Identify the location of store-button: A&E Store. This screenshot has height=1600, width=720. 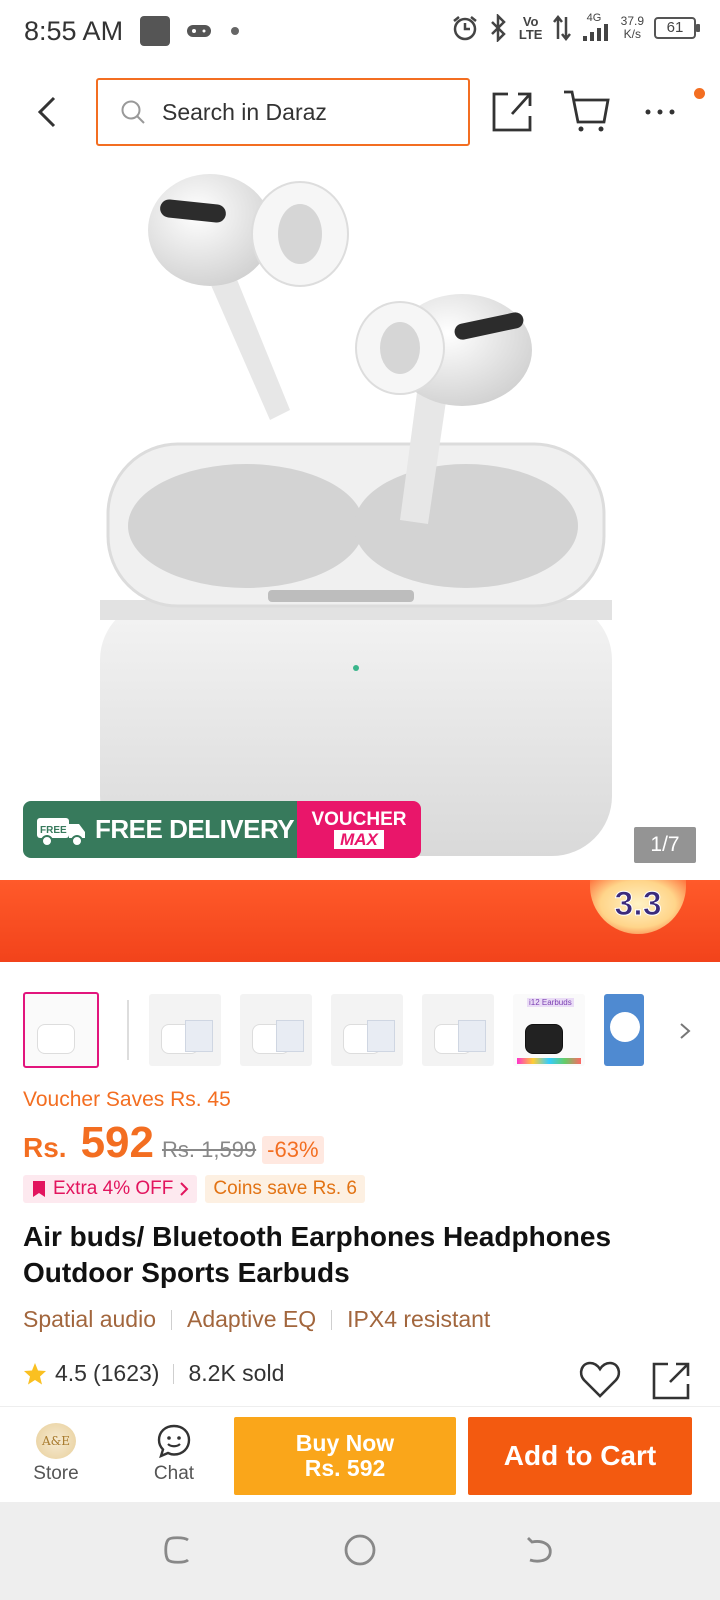
(56, 1454).